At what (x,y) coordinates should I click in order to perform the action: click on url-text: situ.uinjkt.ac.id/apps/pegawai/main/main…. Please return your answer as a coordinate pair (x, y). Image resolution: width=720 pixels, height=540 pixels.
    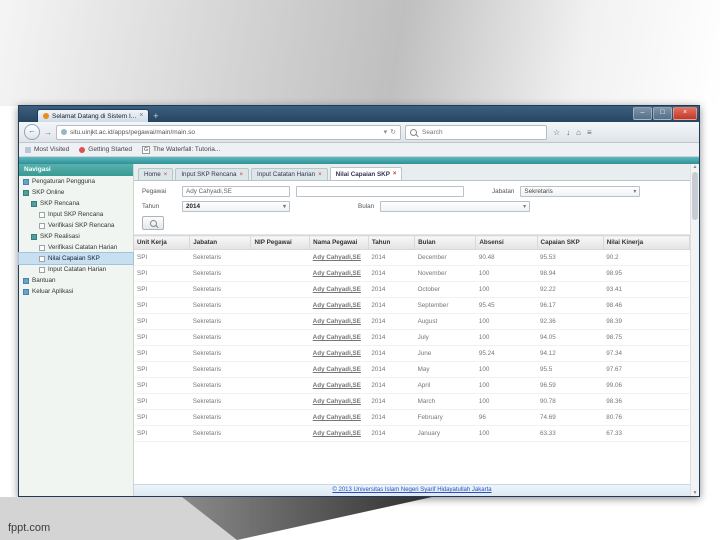
    Looking at the image, I should click on (133, 132).